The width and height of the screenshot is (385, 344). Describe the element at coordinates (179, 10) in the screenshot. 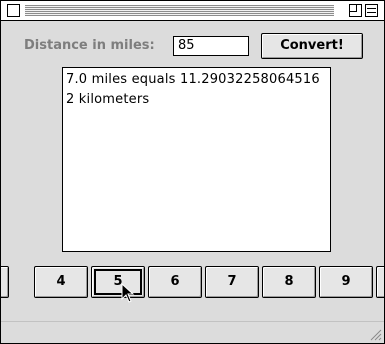

I see `title-bar-stripes` at that location.